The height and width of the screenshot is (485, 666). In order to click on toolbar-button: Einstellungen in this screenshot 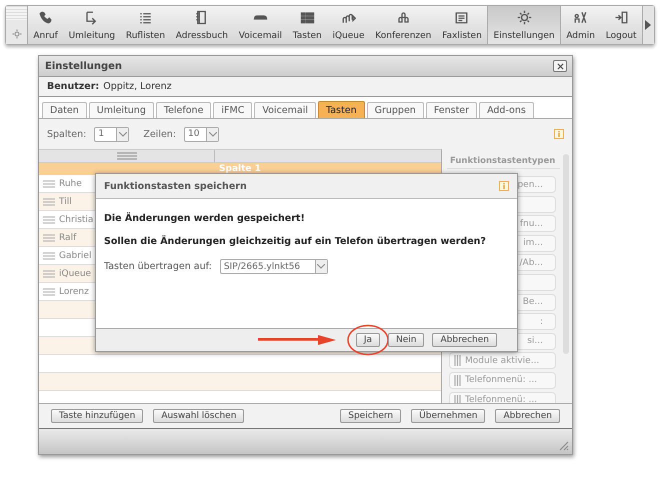, I will do `click(524, 25)`.